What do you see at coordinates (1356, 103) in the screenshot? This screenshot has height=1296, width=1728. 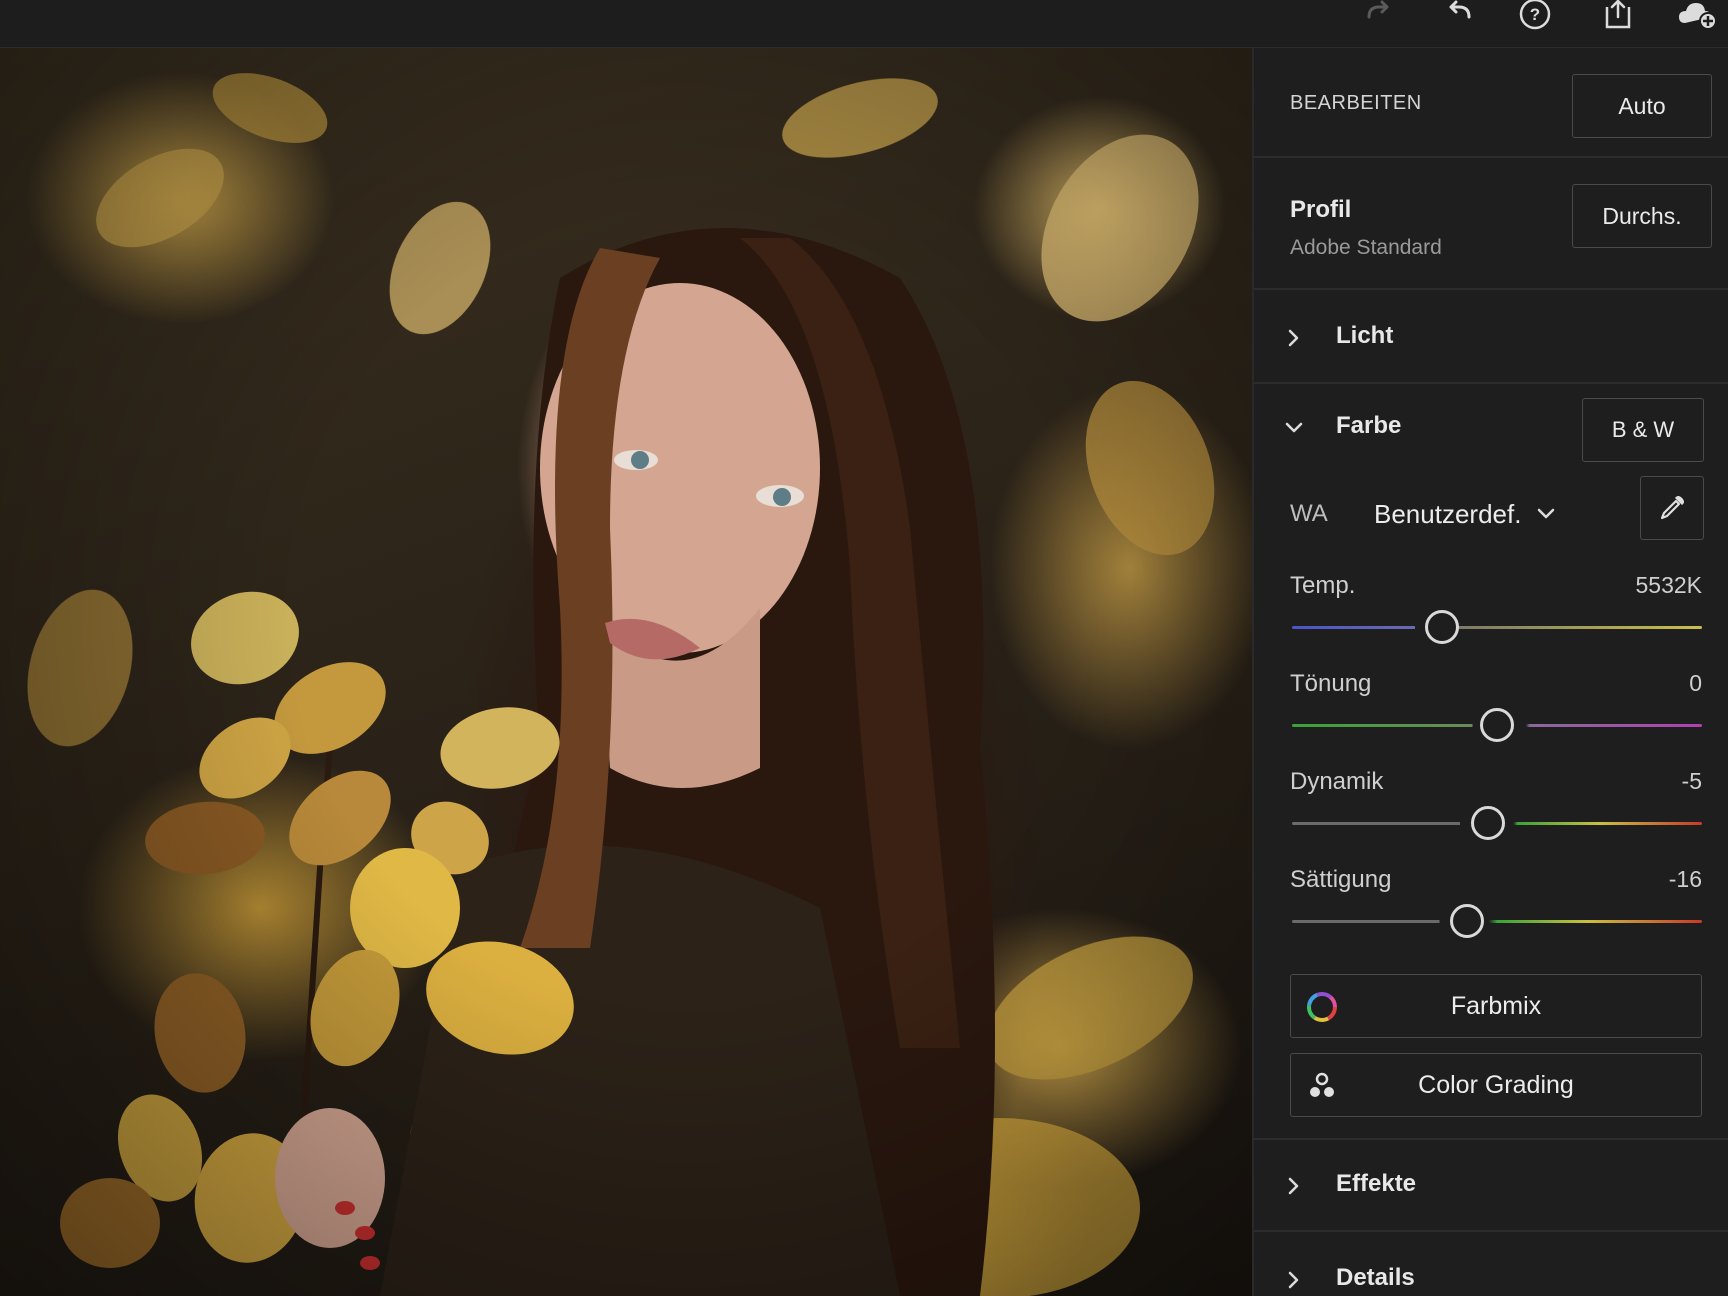 I see `panel-title: BEARBEITEN` at bounding box center [1356, 103].